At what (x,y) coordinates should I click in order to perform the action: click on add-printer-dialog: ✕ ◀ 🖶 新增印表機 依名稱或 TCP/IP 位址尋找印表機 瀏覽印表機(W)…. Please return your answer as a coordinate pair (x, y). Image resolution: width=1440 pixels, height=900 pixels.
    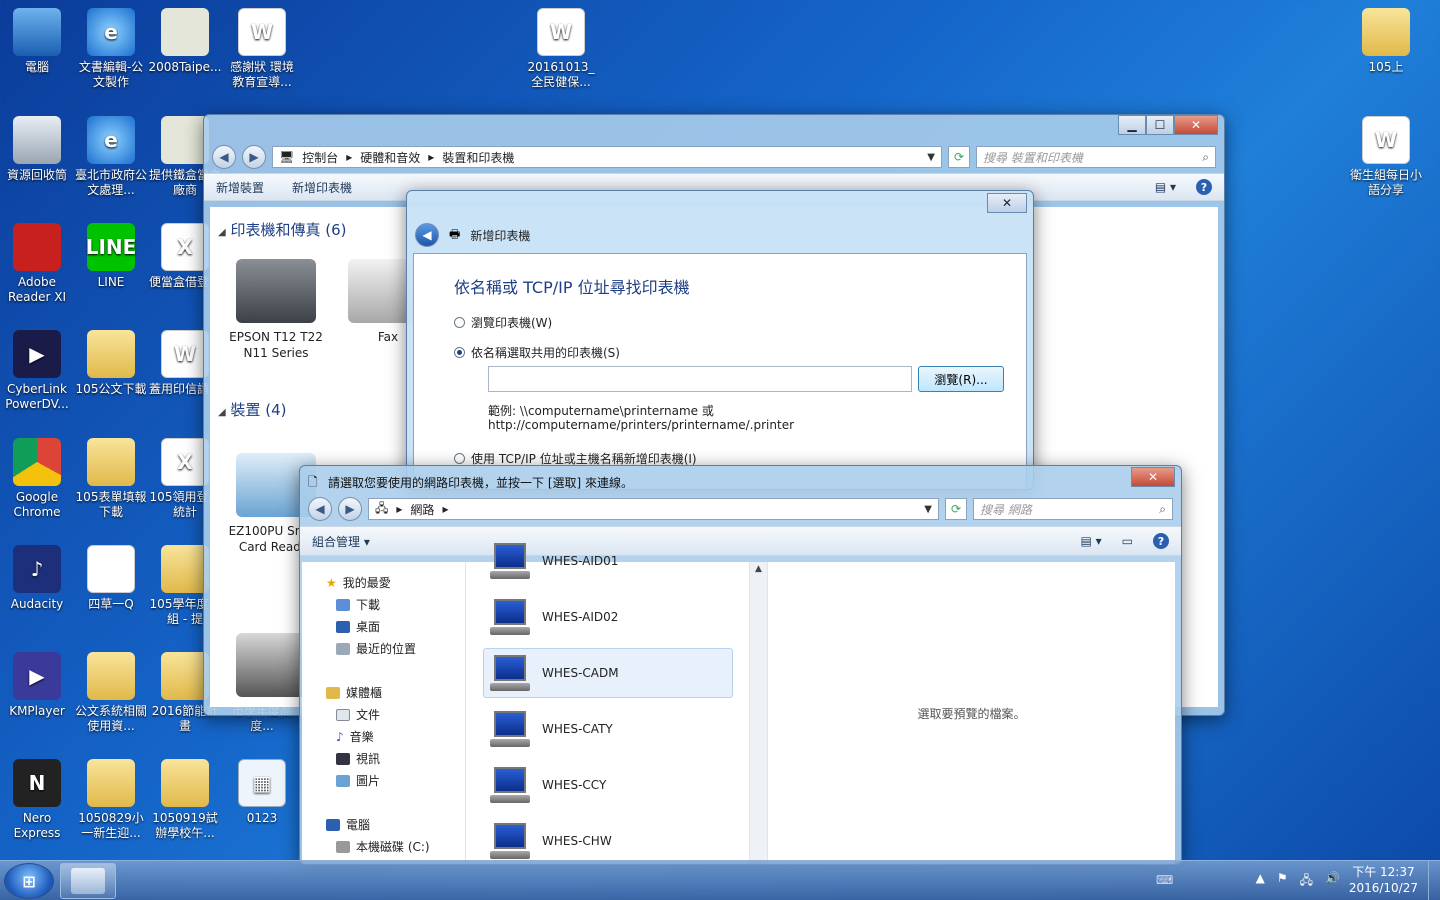
    Looking at the image, I should click on (720, 340).